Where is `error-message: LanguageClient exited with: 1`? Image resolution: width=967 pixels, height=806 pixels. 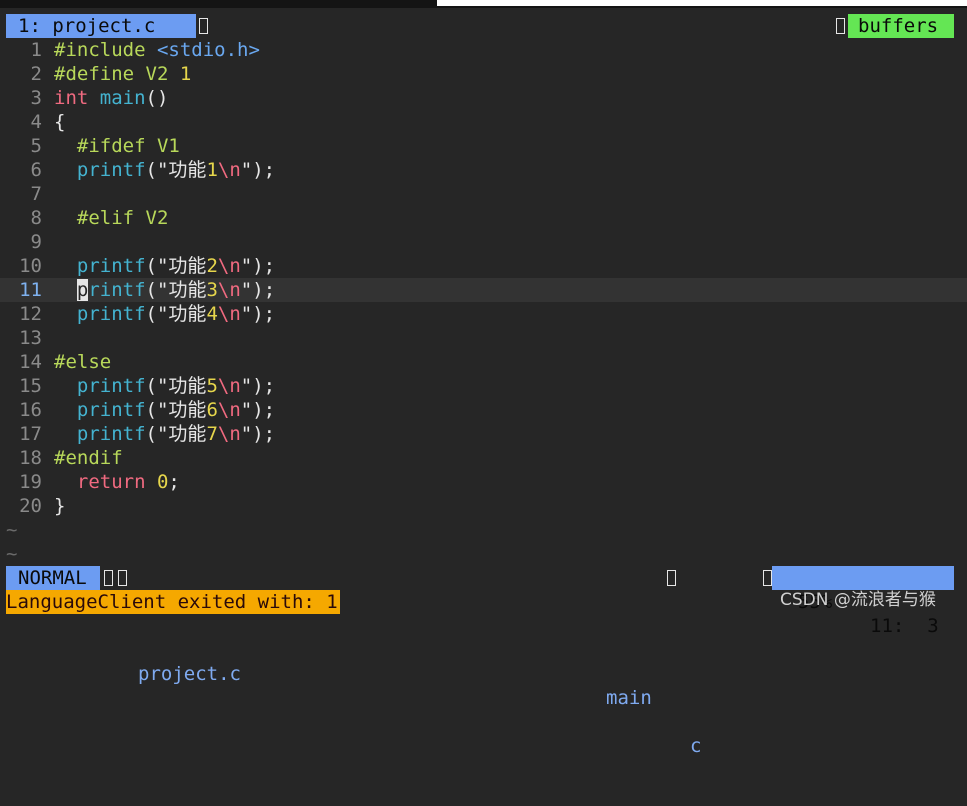
error-message: LanguageClient exited with: 1 is located at coordinates (173, 602).